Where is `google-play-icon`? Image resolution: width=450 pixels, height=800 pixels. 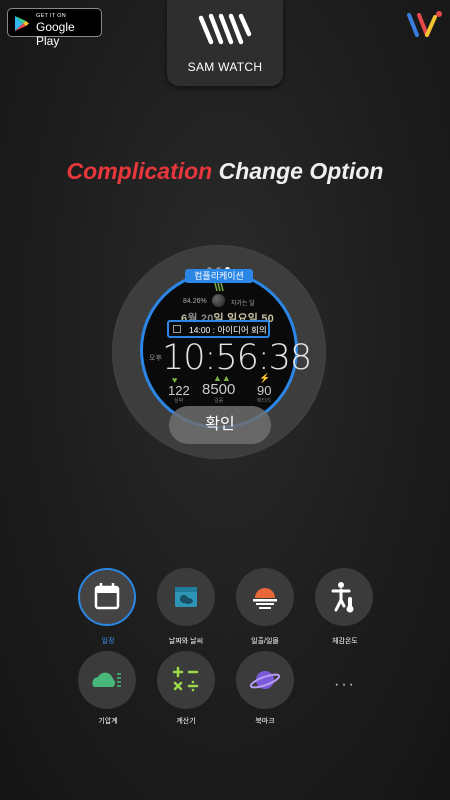 google-play-icon is located at coordinates (22, 23).